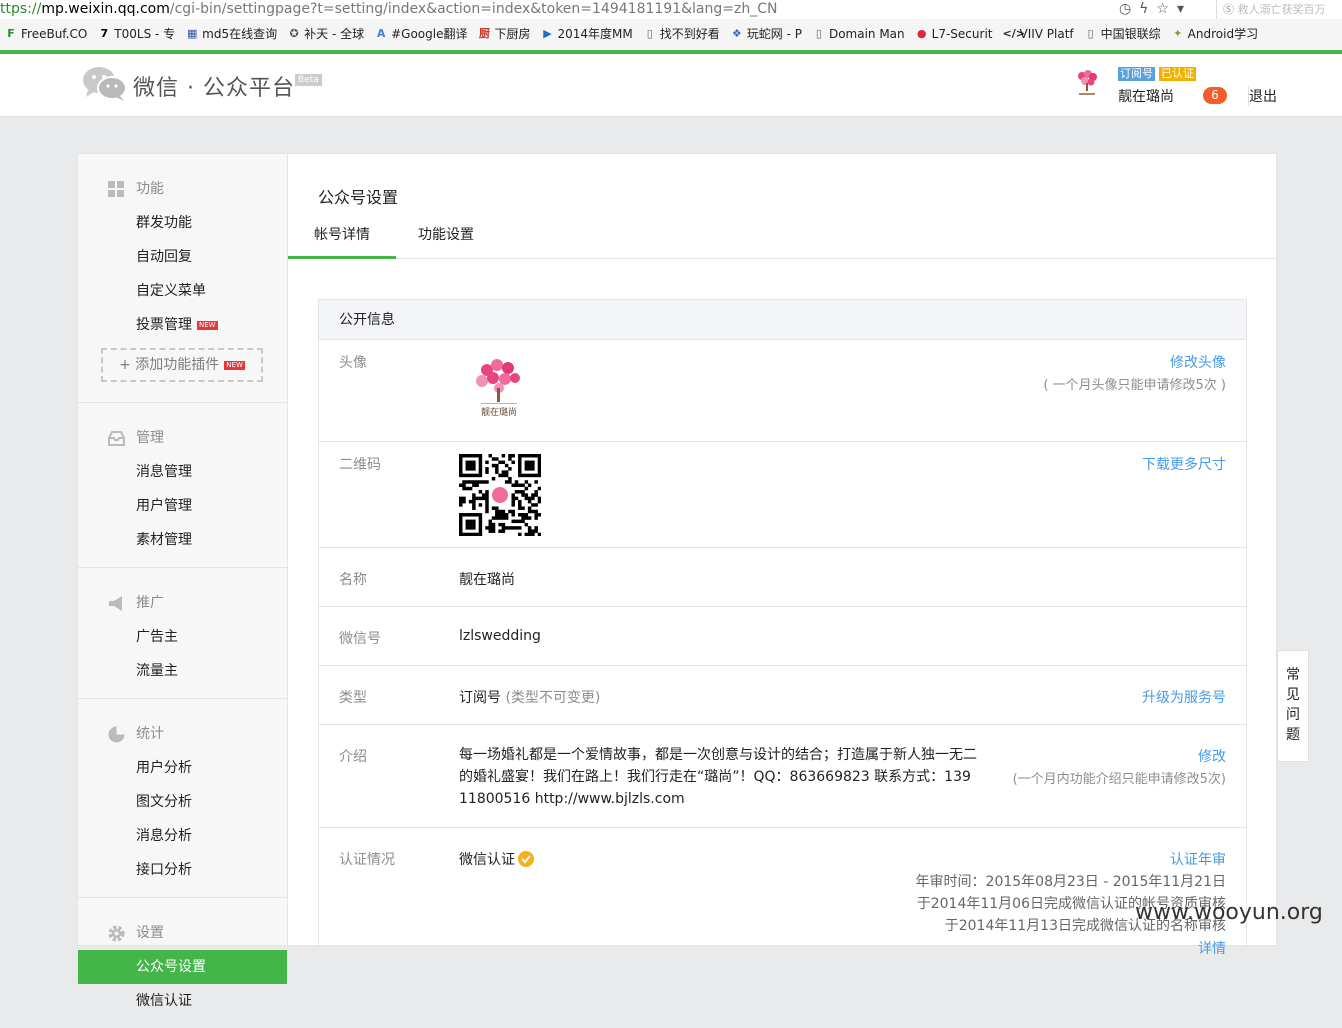 The height and width of the screenshot is (1028, 1342). What do you see at coordinates (157, 637) in the screenshot?
I see `sidebar-item-label: 广告主` at bounding box center [157, 637].